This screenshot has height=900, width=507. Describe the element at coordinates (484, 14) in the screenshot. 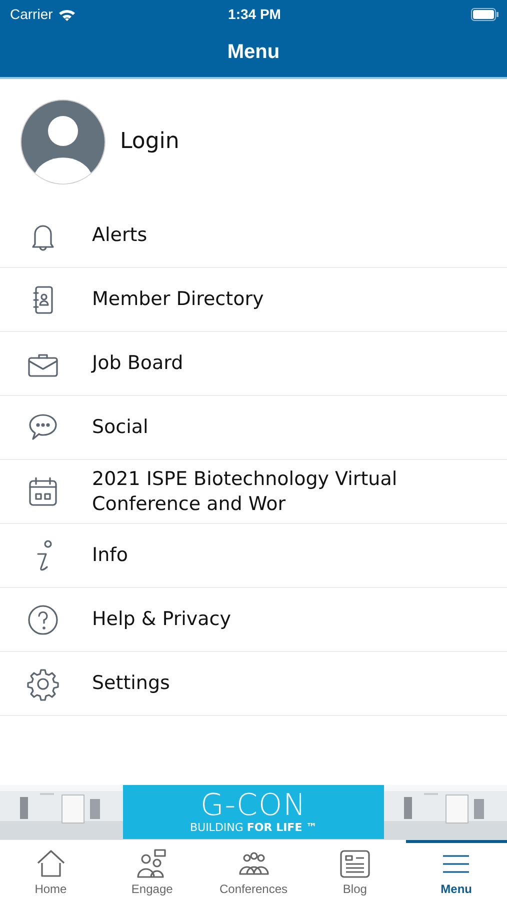

I see `battery-icon` at that location.